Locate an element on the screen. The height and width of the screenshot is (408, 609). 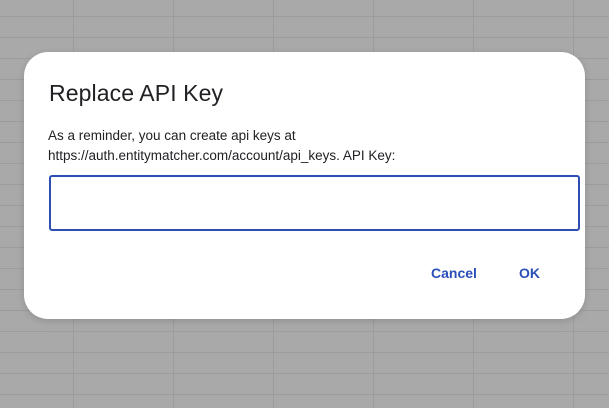
cancel-button: Cancel is located at coordinates (454, 273).